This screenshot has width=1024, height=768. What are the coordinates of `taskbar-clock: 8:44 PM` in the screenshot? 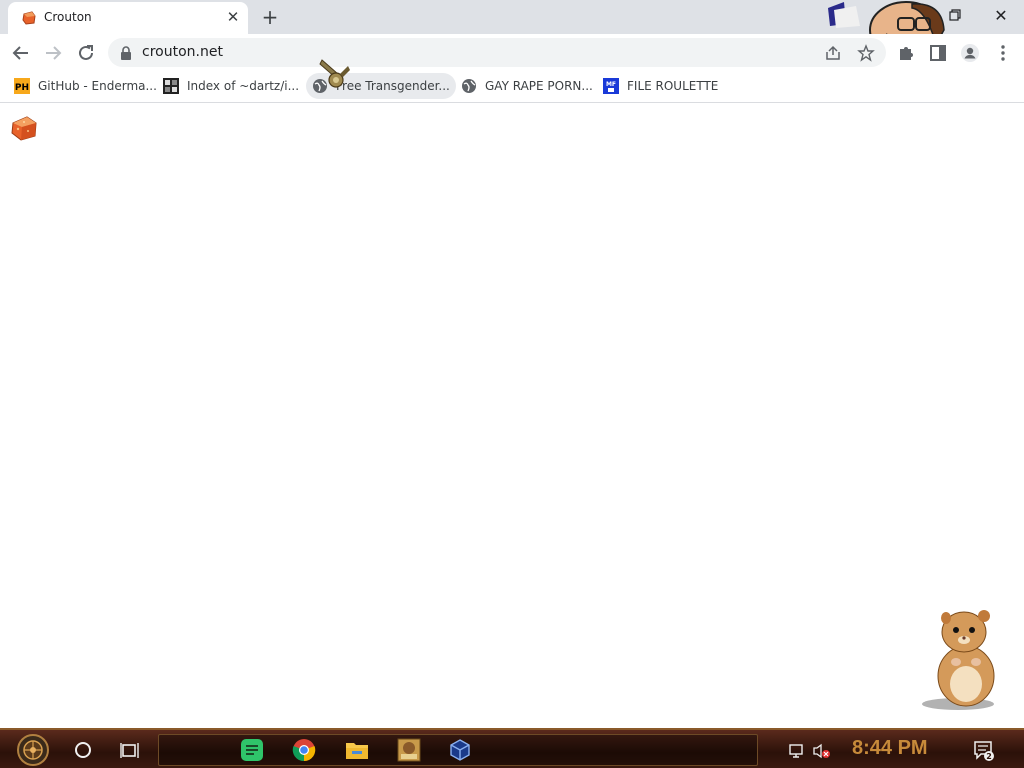 It's located at (890, 748).